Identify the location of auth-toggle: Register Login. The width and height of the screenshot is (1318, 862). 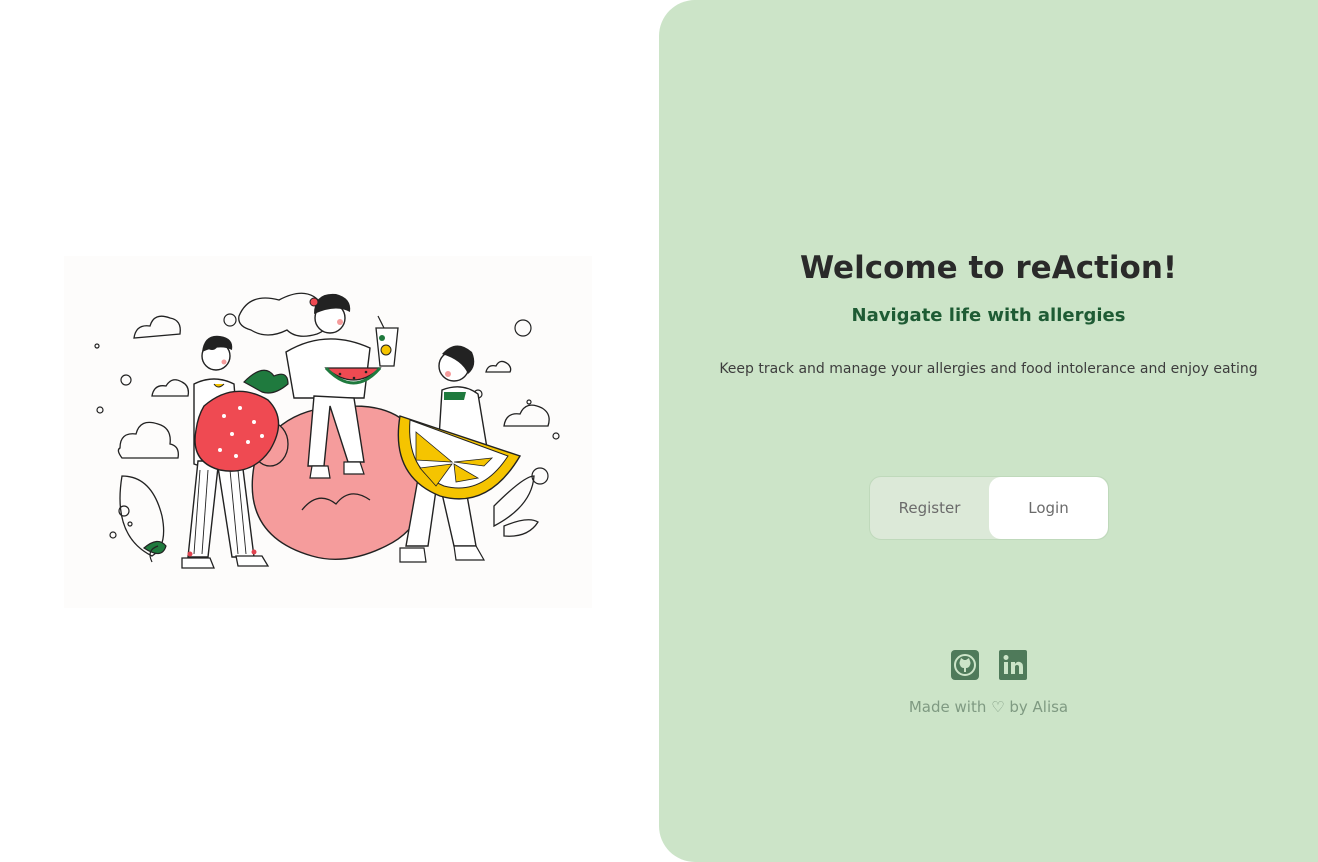
(989, 508).